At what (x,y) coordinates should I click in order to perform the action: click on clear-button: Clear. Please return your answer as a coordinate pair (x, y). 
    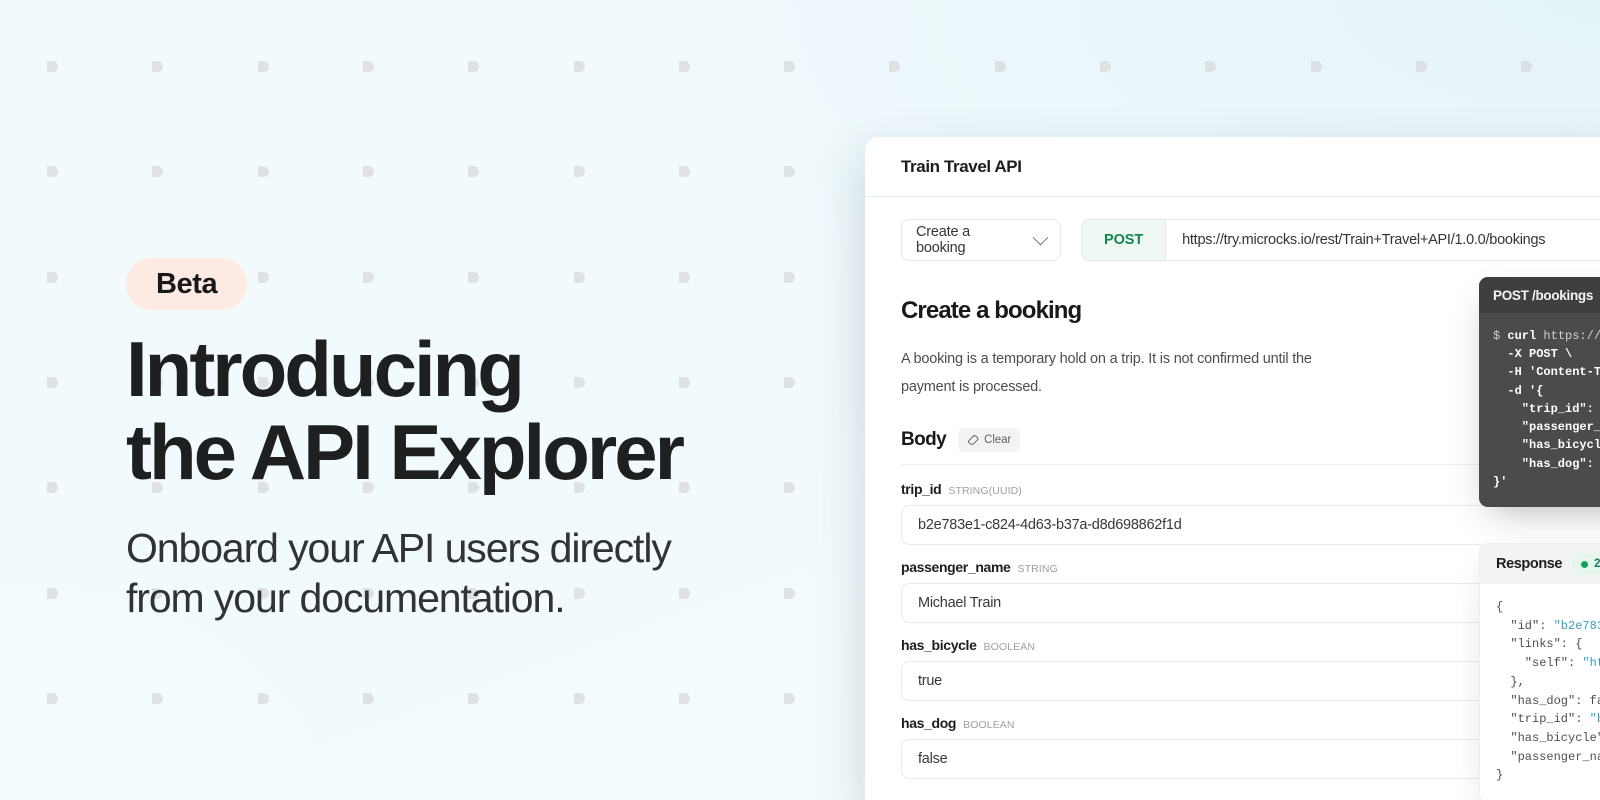
    Looking at the image, I should click on (989, 439).